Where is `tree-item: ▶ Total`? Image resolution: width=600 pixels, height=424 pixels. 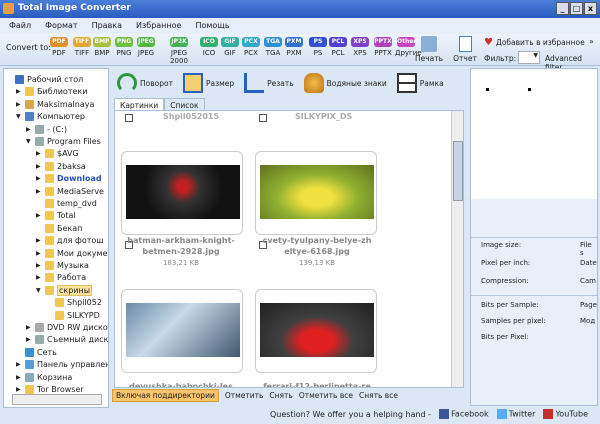
tree-item: ▶ Total is located at coordinates (56, 215).